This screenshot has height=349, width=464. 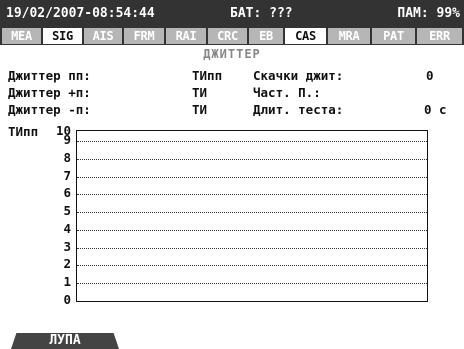 I want to click on jitter-minus-label: Джиттер -п:, so click(x=49, y=109).